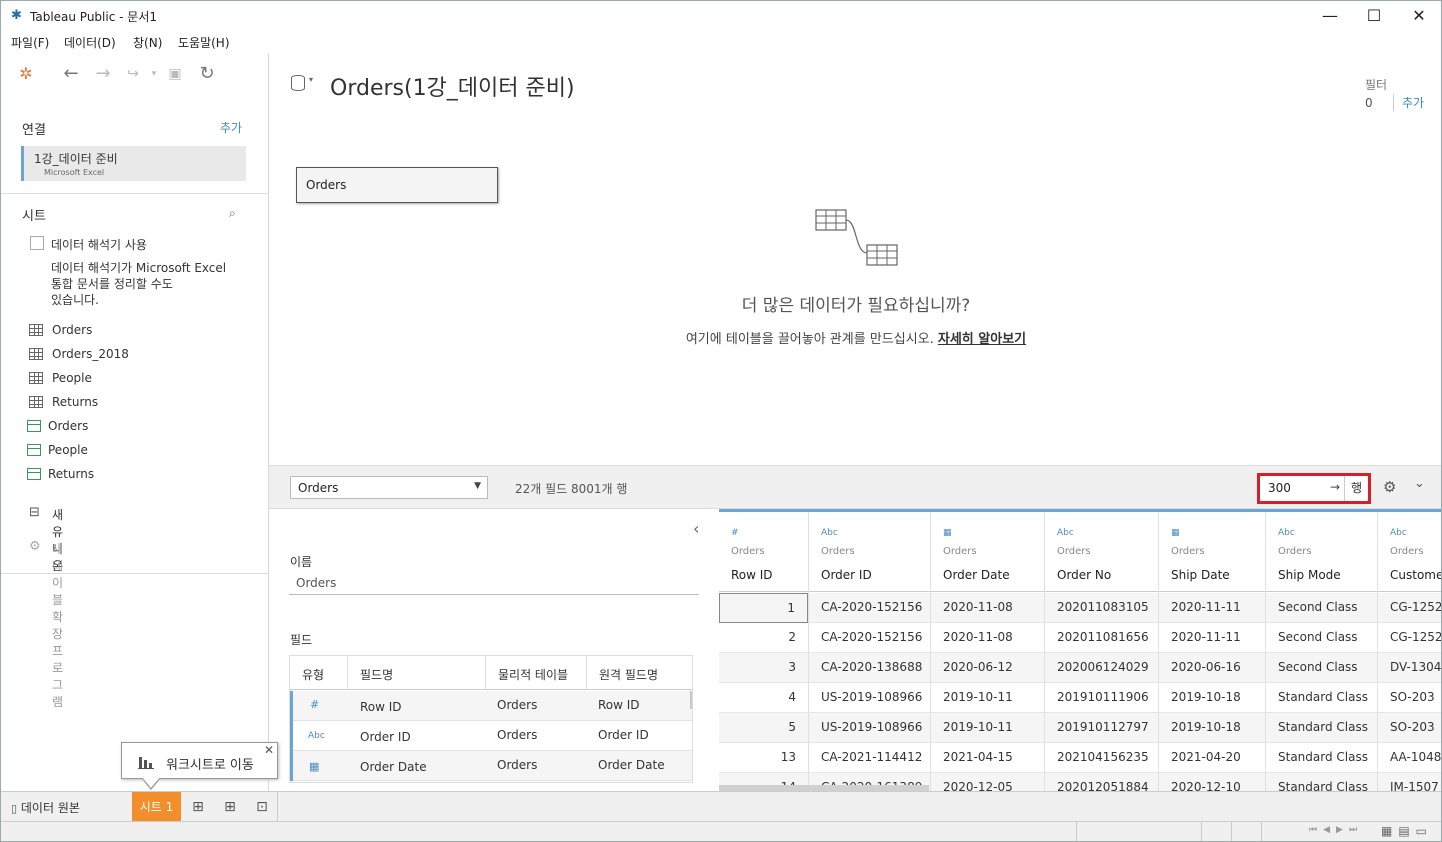 This screenshot has height=842, width=1442. I want to click on redo-dropdown-icon: ▾, so click(154, 74).